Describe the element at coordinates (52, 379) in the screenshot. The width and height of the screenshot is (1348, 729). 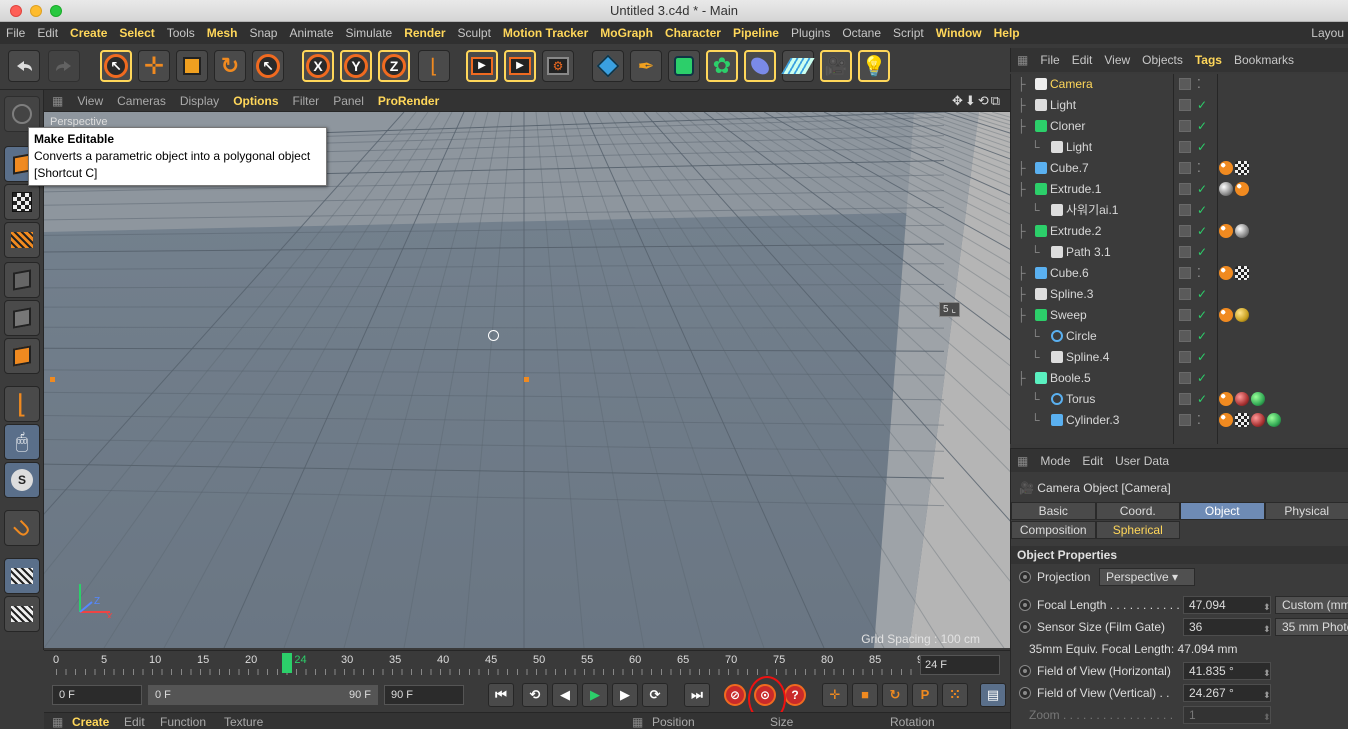
I see `object-handle` at that location.